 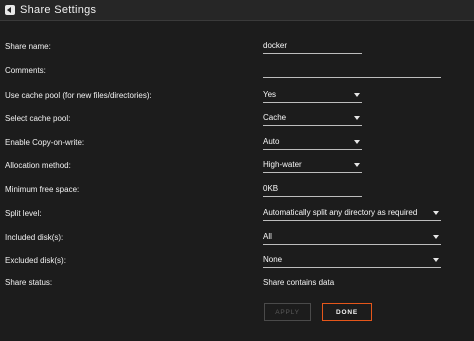 What do you see at coordinates (38, 118) in the screenshot?
I see `select-cache-pool-label: Select cache pool:` at bounding box center [38, 118].